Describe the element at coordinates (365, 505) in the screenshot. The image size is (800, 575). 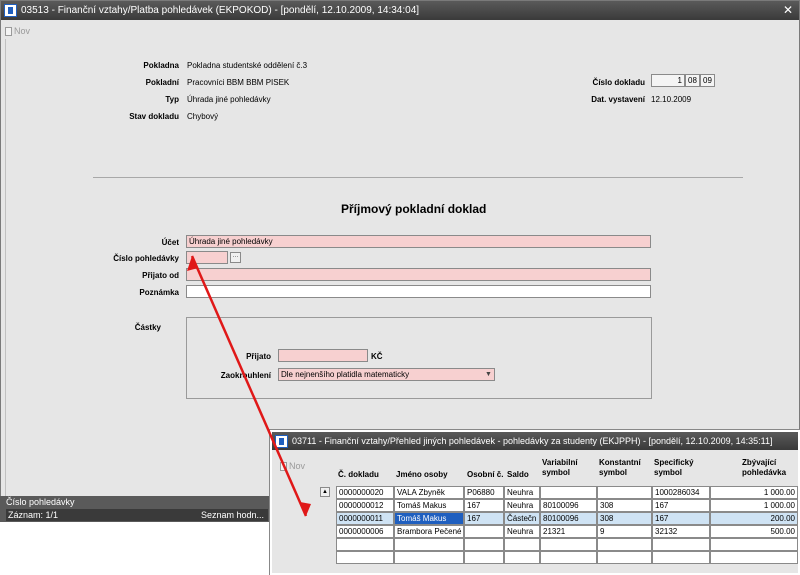
I see `cell-cislo-dokladu: 0000000012` at that location.